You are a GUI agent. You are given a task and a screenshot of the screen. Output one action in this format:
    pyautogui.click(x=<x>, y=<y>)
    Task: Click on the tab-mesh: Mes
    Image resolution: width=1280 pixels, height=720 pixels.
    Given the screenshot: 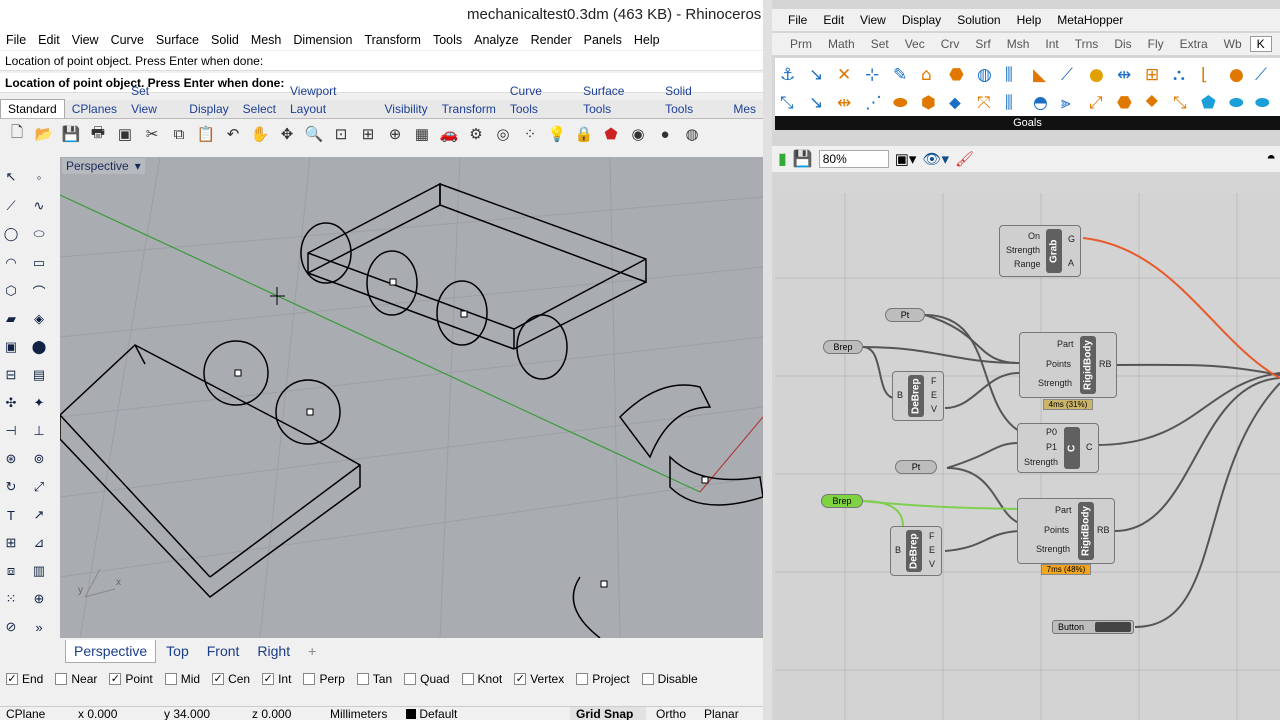 What is the action you would take?
    pyautogui.click(x=744, y=109)
    